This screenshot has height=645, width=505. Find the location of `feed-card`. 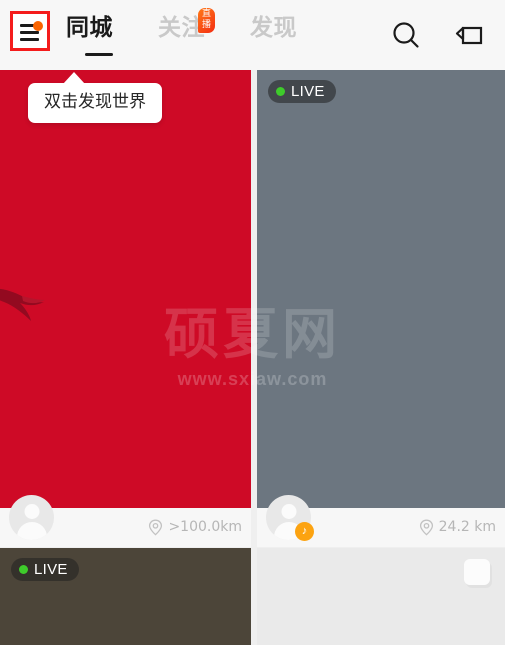

feed-card is located at coordinates (381, 596).